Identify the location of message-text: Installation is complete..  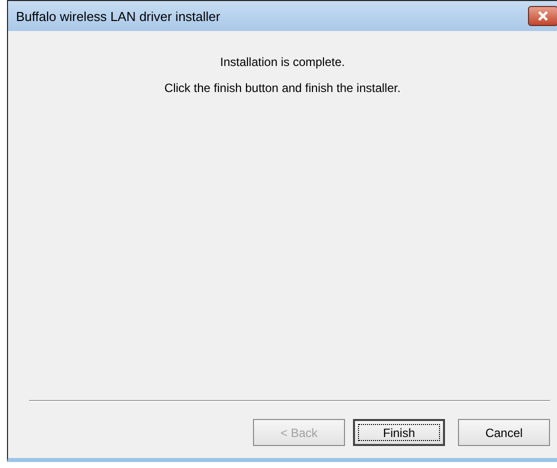
(282, 62).